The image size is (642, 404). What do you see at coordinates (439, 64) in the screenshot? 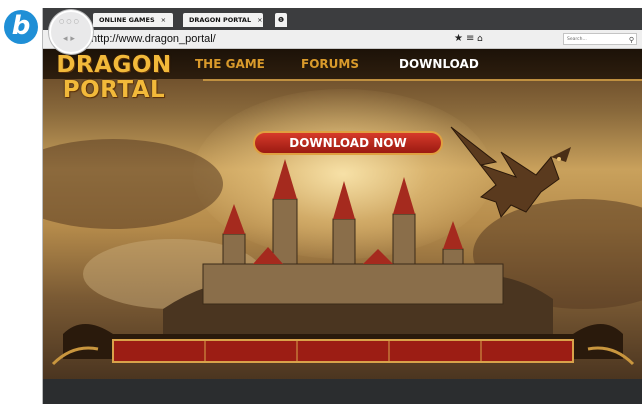
I see `nav-download: DOWNLOAD` at bounding box center [439, 64].